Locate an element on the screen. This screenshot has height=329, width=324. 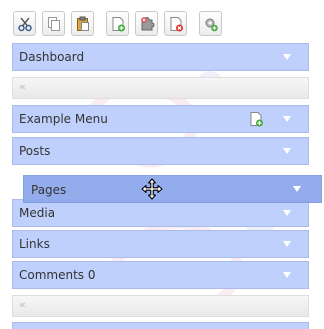
paste-button is located at coordinates (82, 23).